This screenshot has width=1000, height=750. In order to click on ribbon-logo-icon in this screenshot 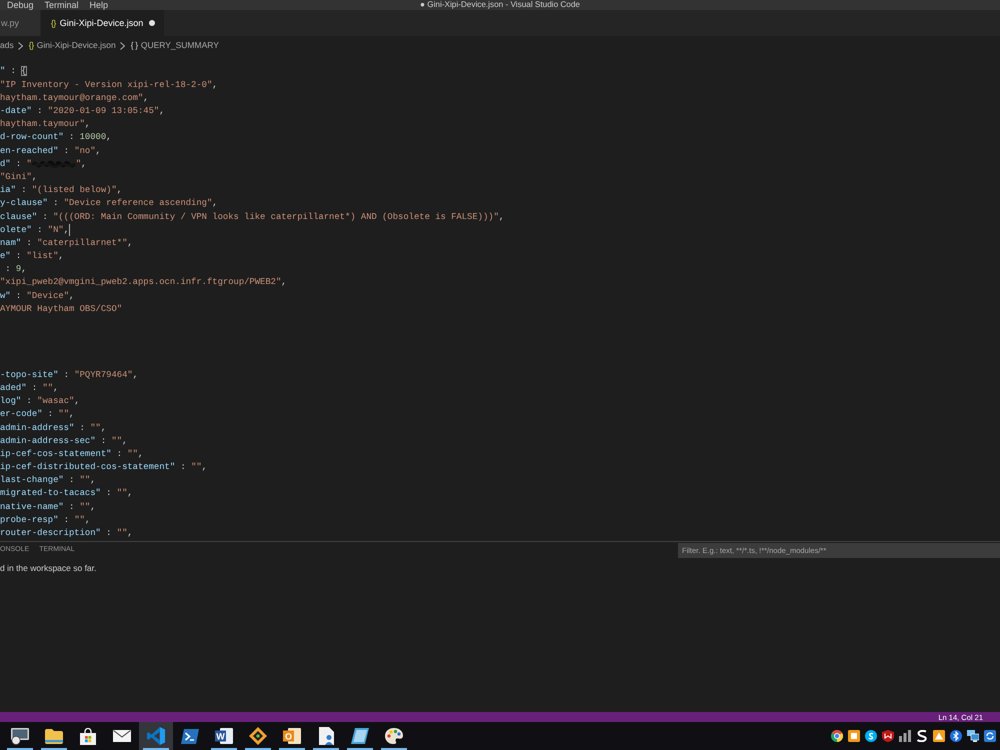, I will do `click(156, 736)`.